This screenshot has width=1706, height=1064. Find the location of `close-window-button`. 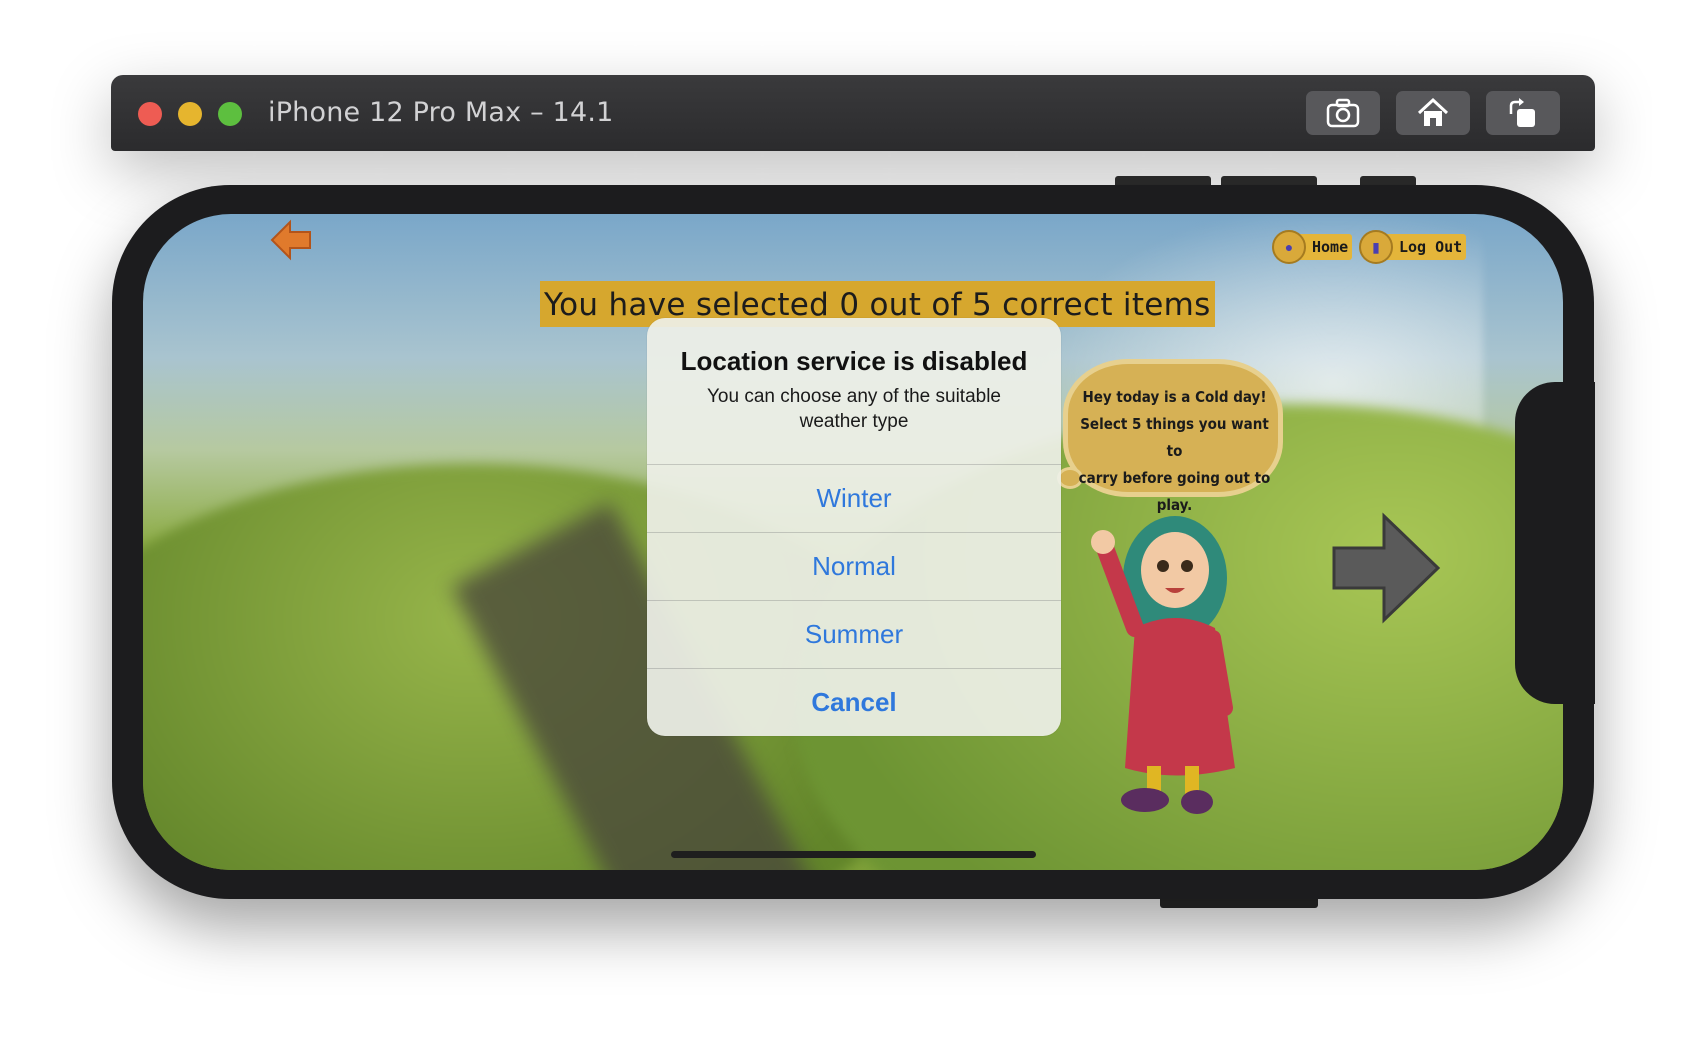

close-window-button is located at coordinates (150, 114).